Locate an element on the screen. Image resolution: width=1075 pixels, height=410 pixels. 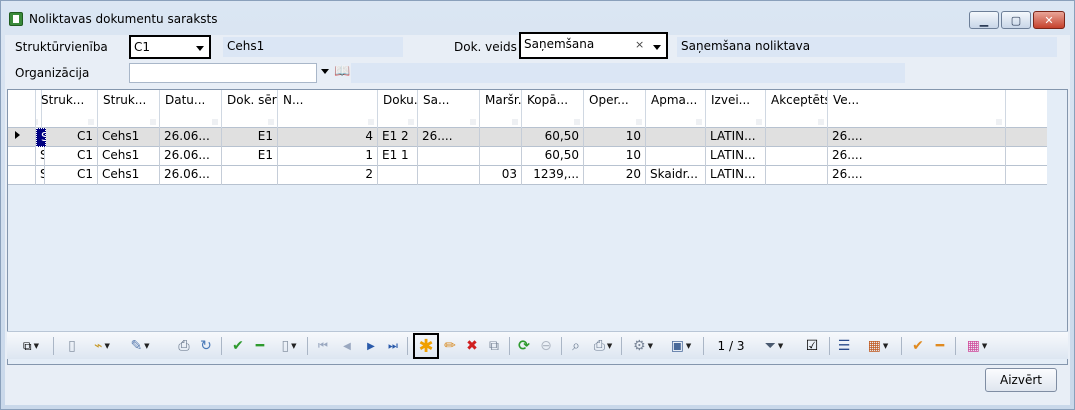
edit-record-button: ✏ is located at coordinates (450, 346).